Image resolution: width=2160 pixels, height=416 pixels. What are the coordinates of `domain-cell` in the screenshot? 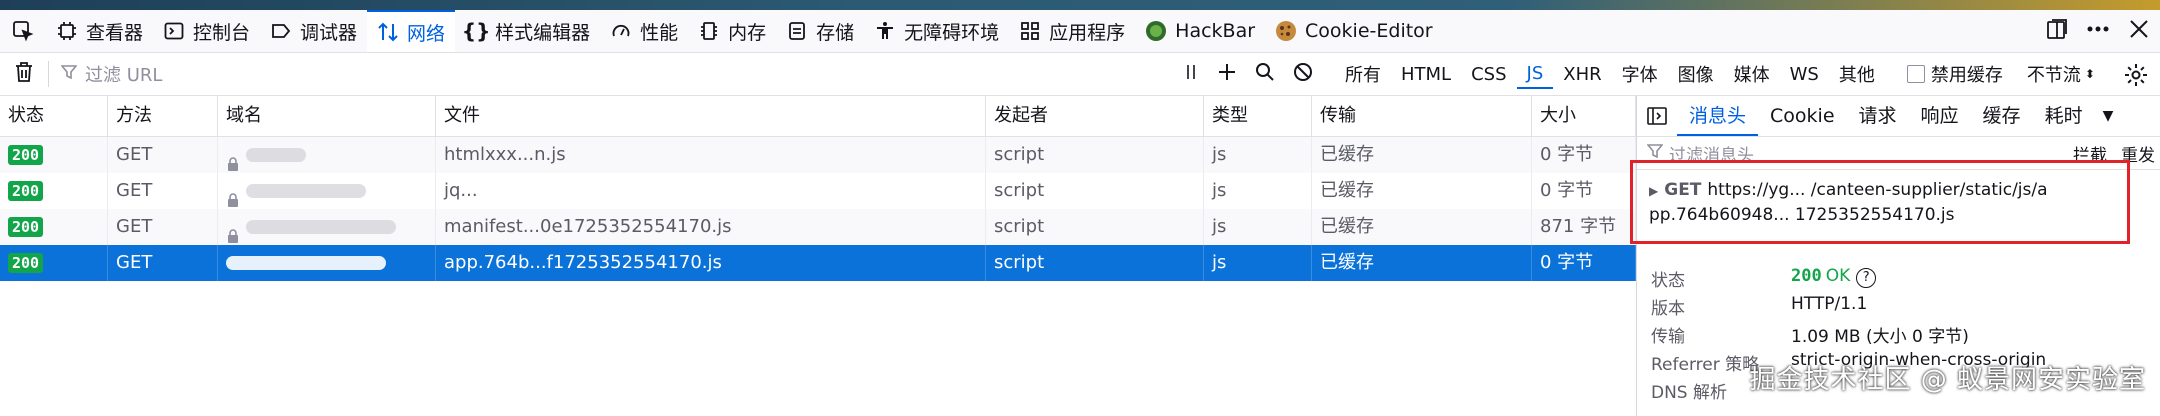 It's located at (327, 191).